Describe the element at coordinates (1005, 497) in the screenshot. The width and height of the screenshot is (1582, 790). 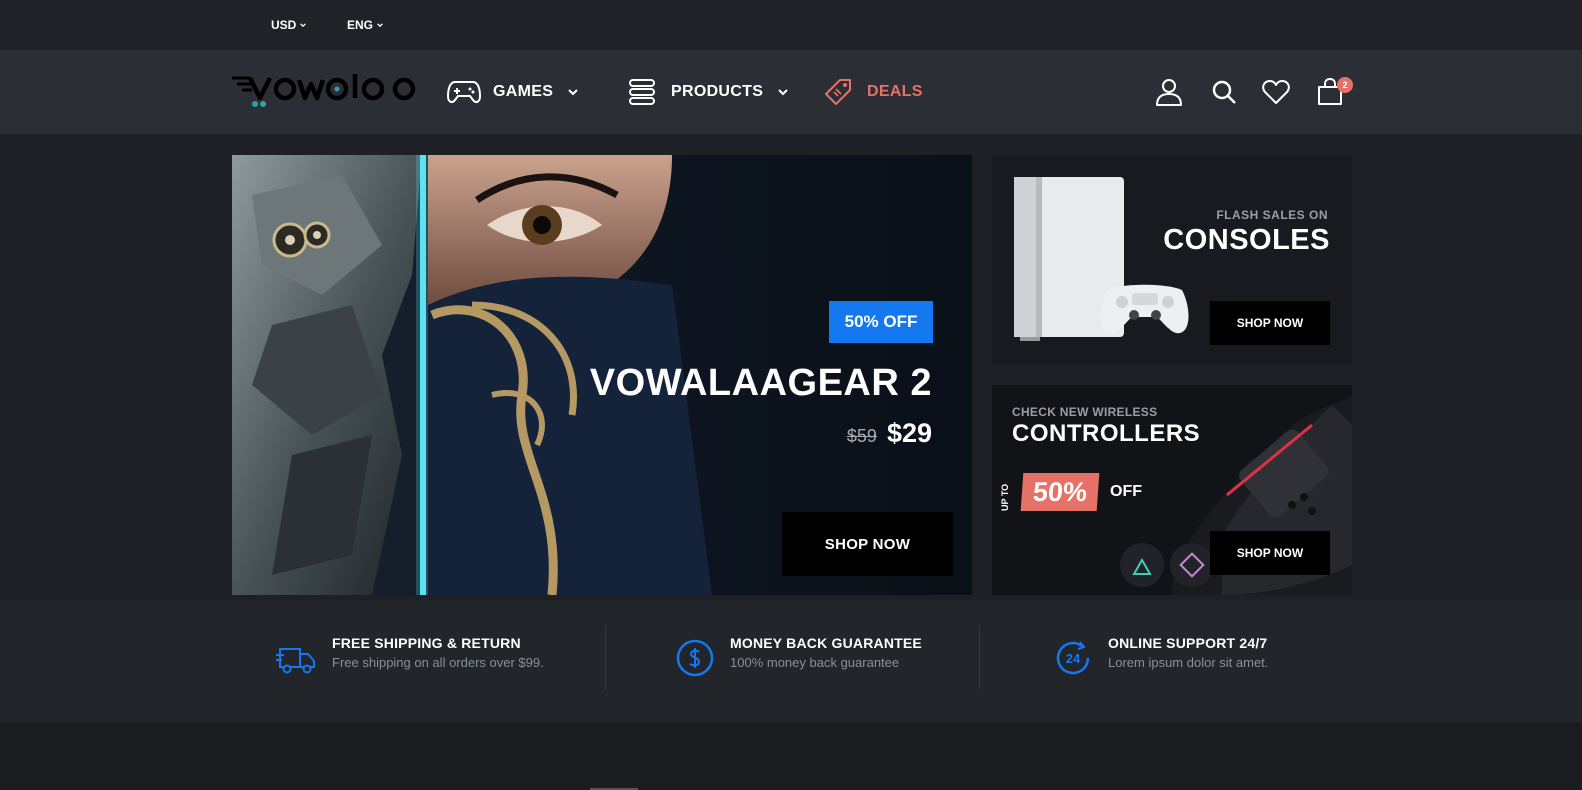
I see `up-to-label: UP TO` at that location.